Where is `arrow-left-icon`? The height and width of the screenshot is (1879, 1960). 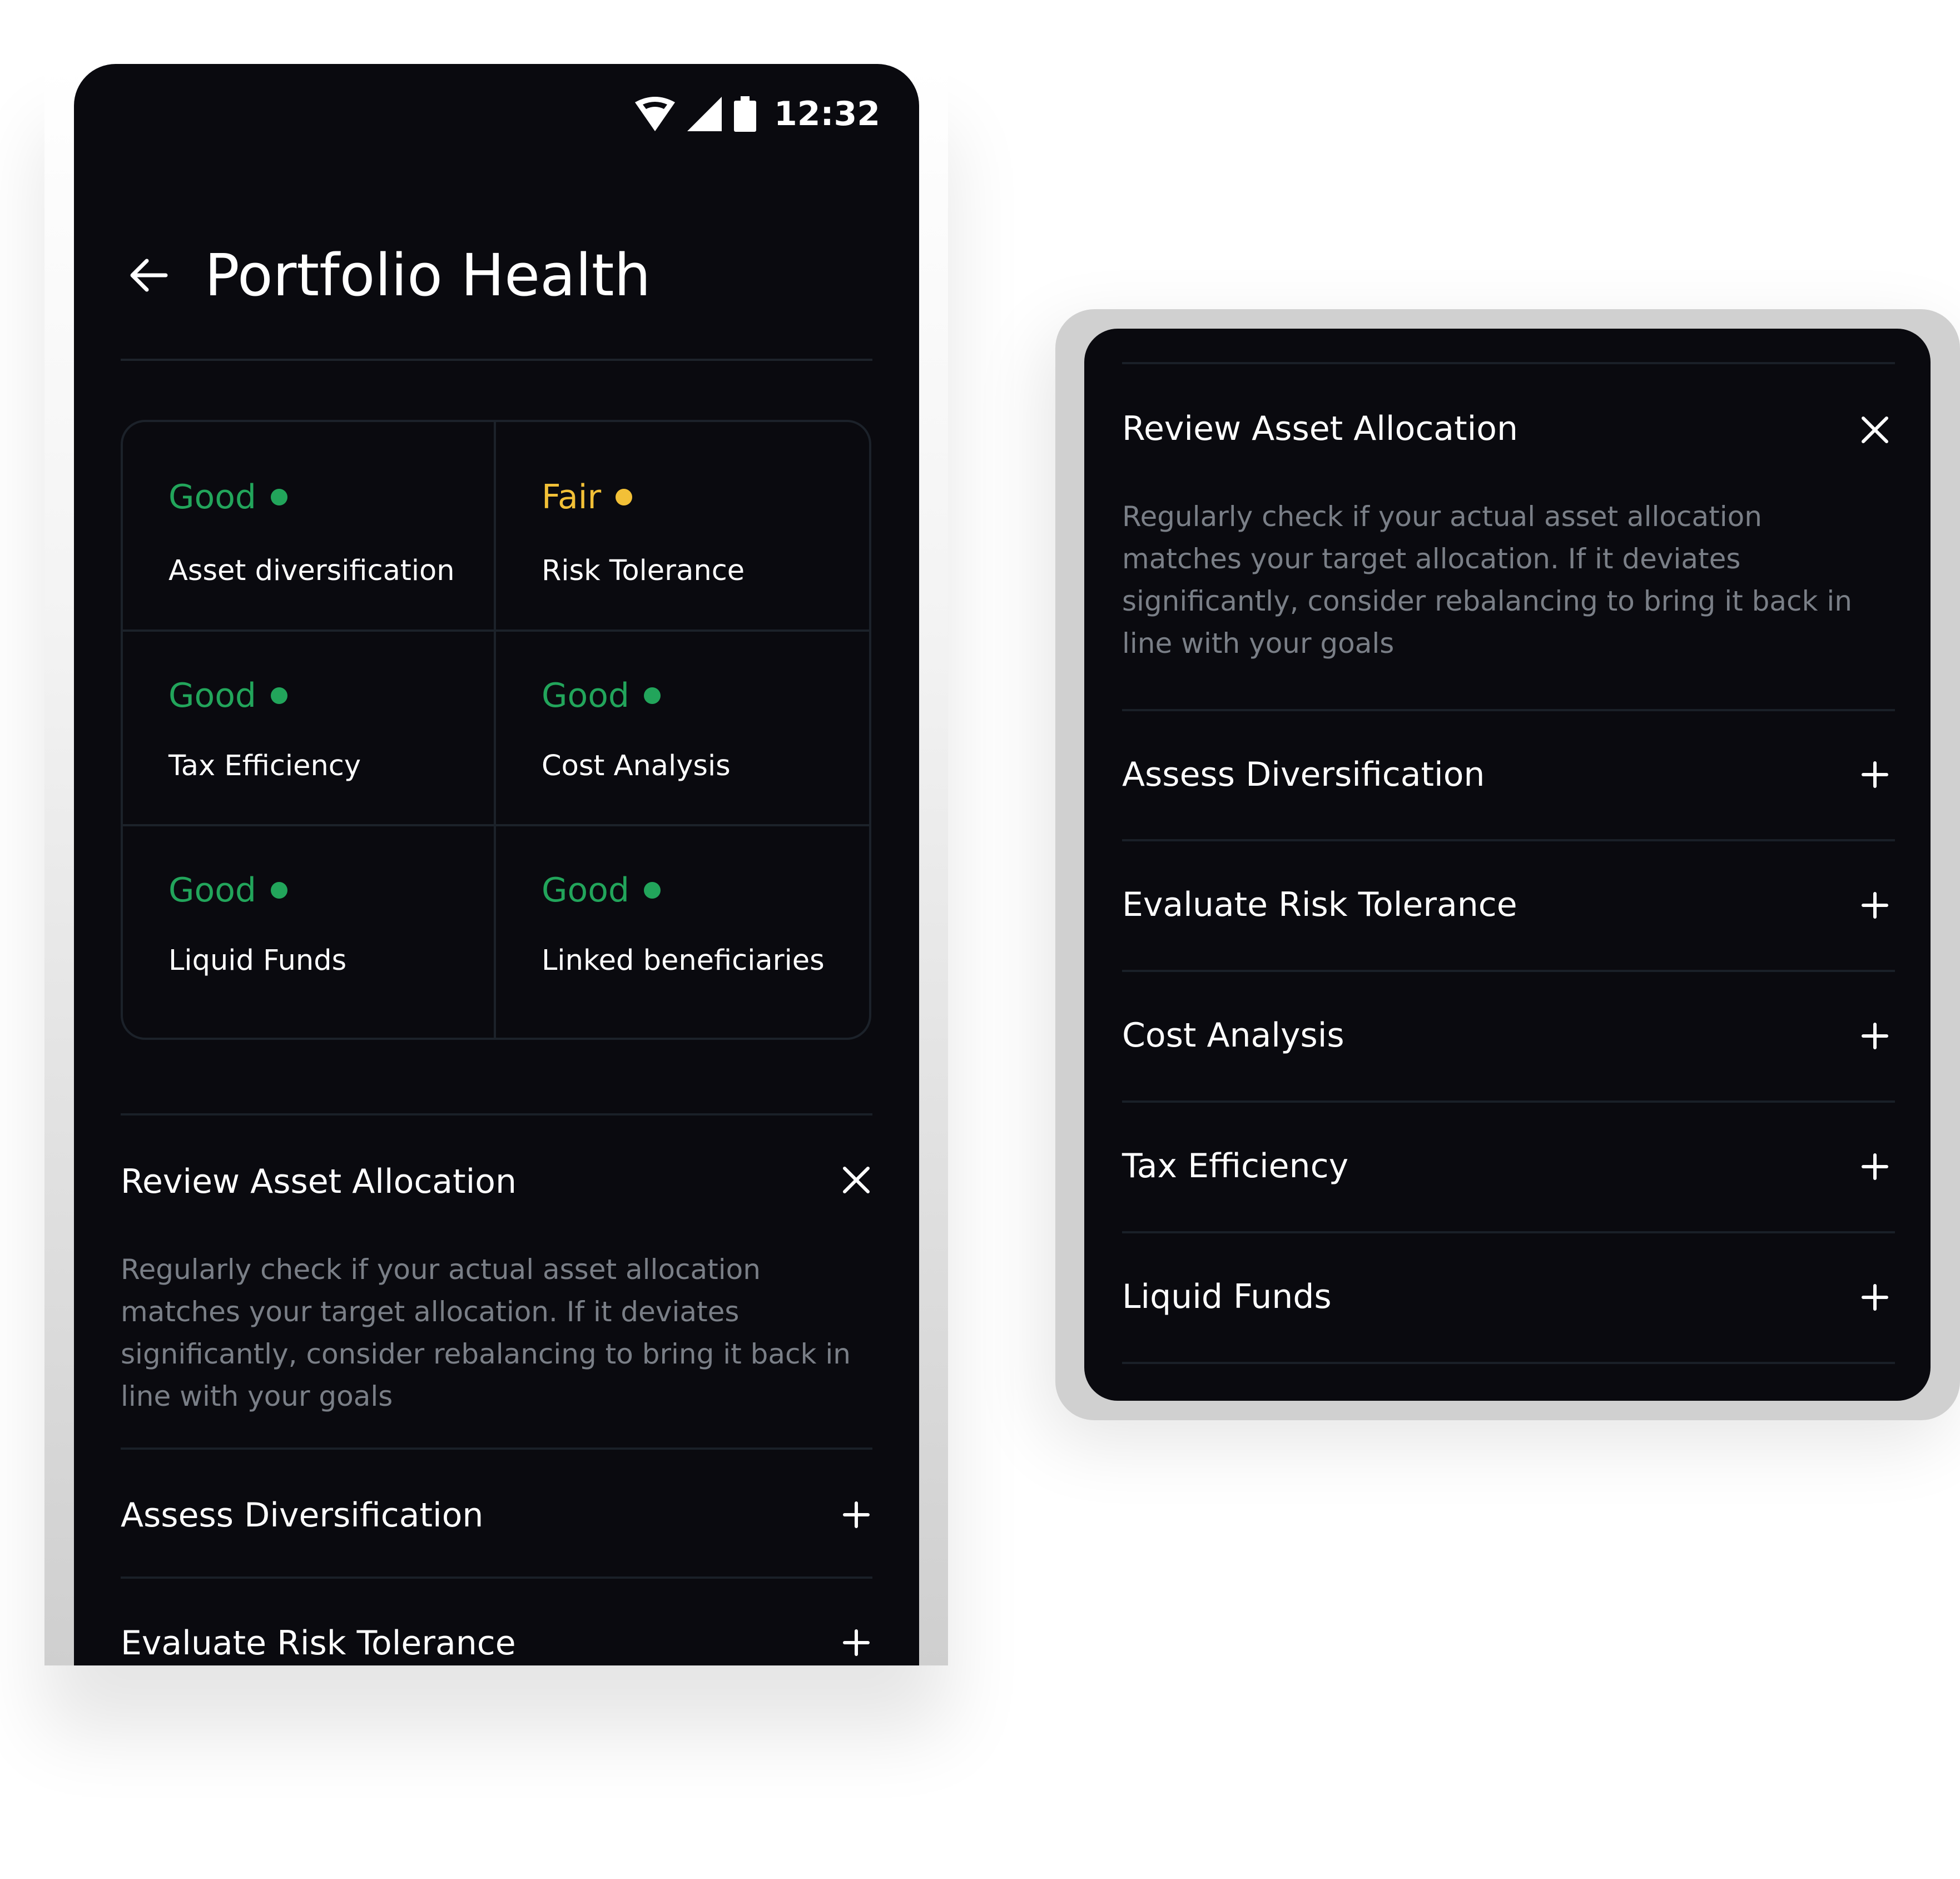
arrow-left-icon is located at coordinates (149, 275).